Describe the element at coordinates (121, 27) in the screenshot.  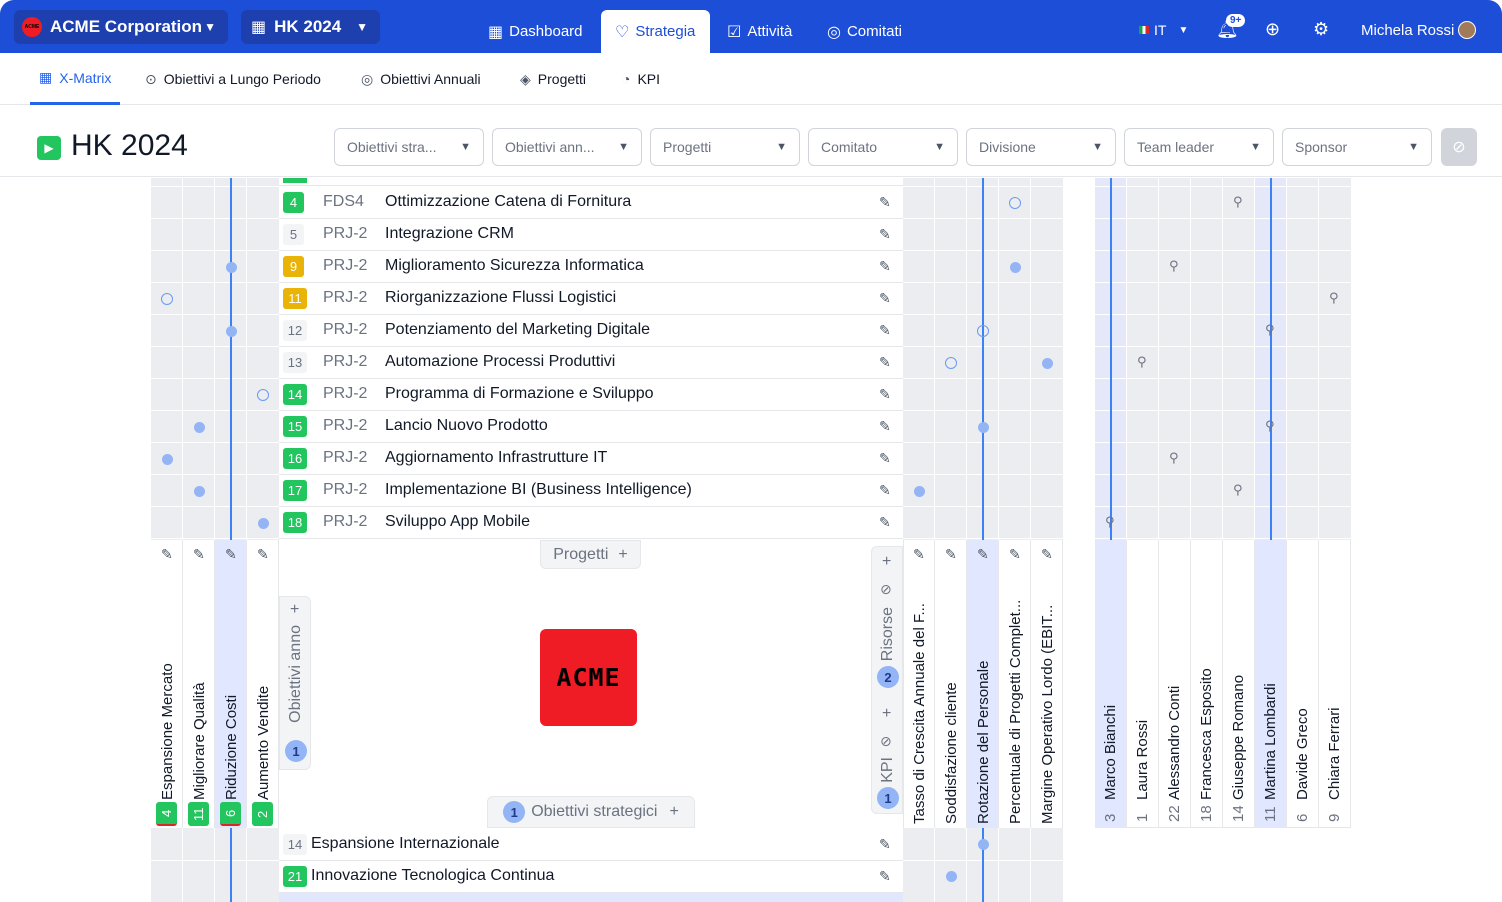
I see `company-selector: ACME ACME Corporation ▼` at that location.